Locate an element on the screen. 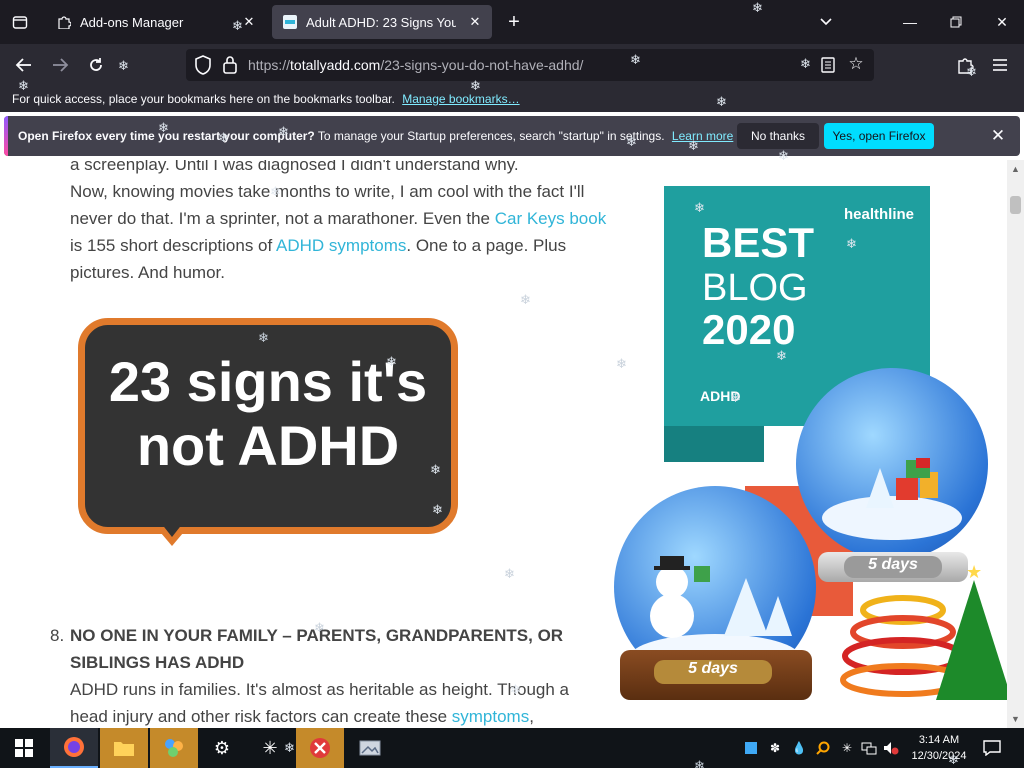  no-thanks-button: No thanks is located at coordinates (778, 136).